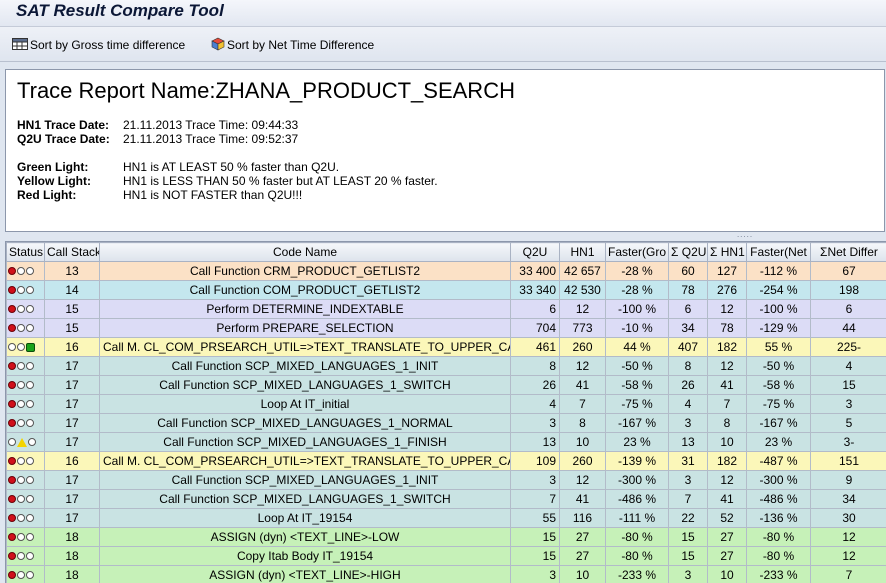 The width and height of the screenshot is (886, 583). I want to click on col-header-faster-gross: Faster(Gro, so click(637, 252).